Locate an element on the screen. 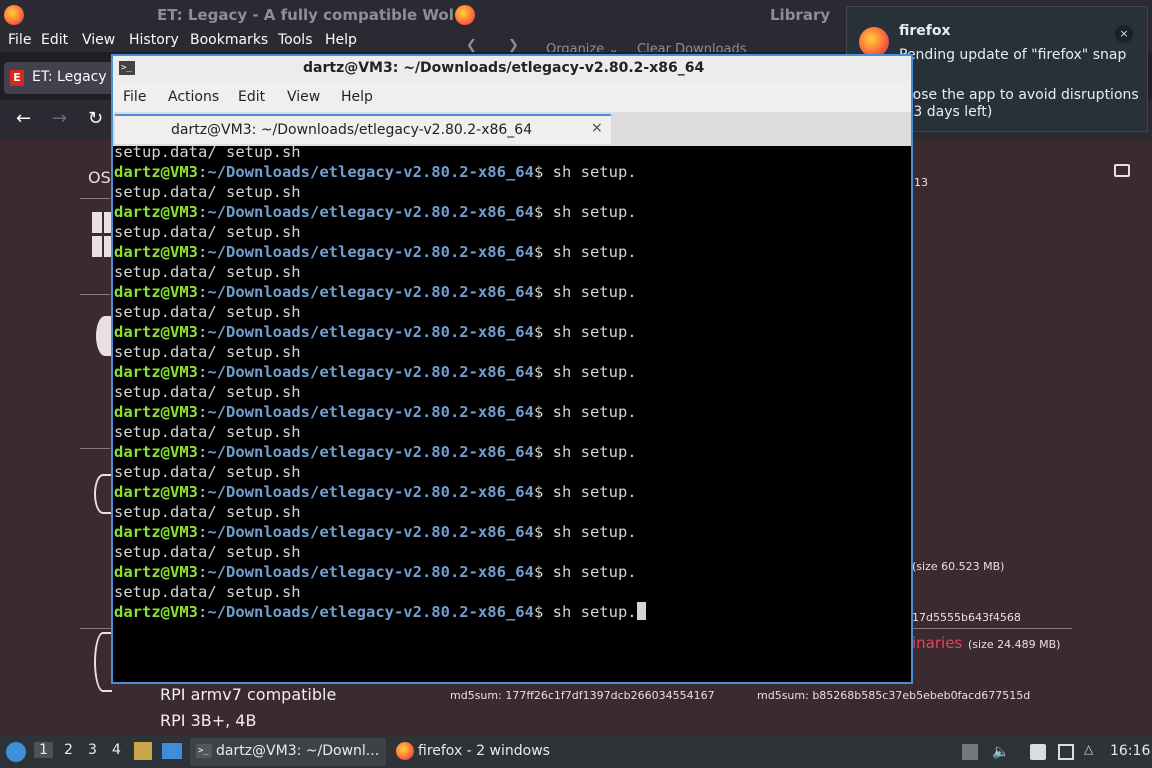 The image size is (1152, 768). menu-file: File is located at coordinates (19, 40).